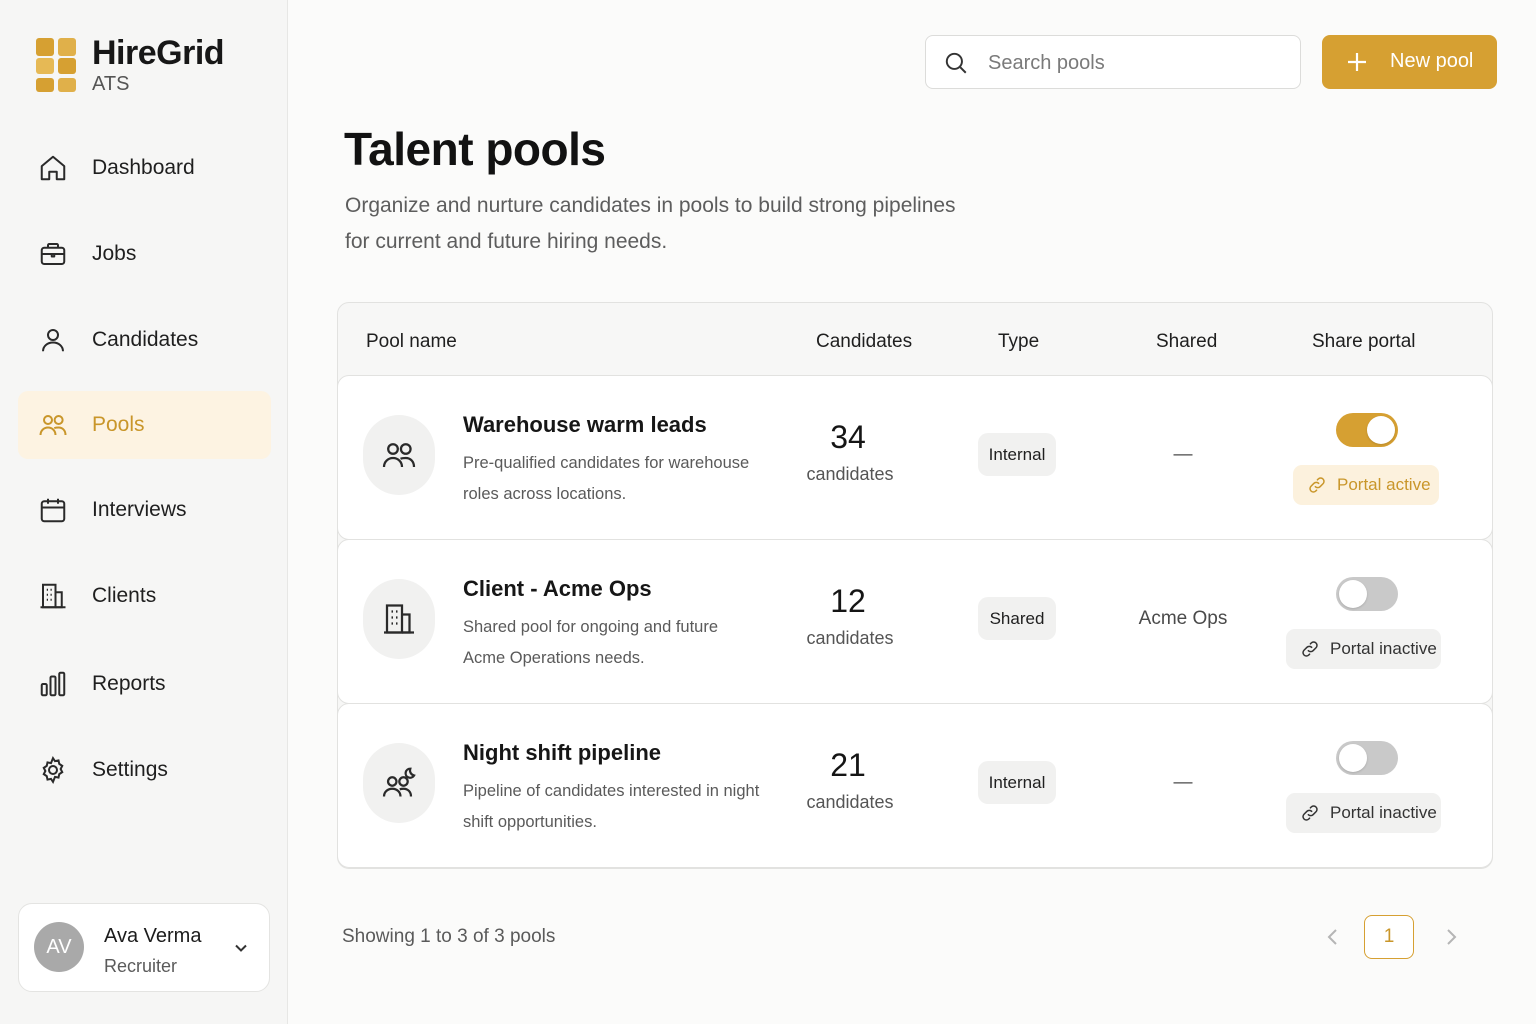 This screenshot has height=1024, width=1536. I want to click on column-header-shared: Shared, so click(1186, 342).